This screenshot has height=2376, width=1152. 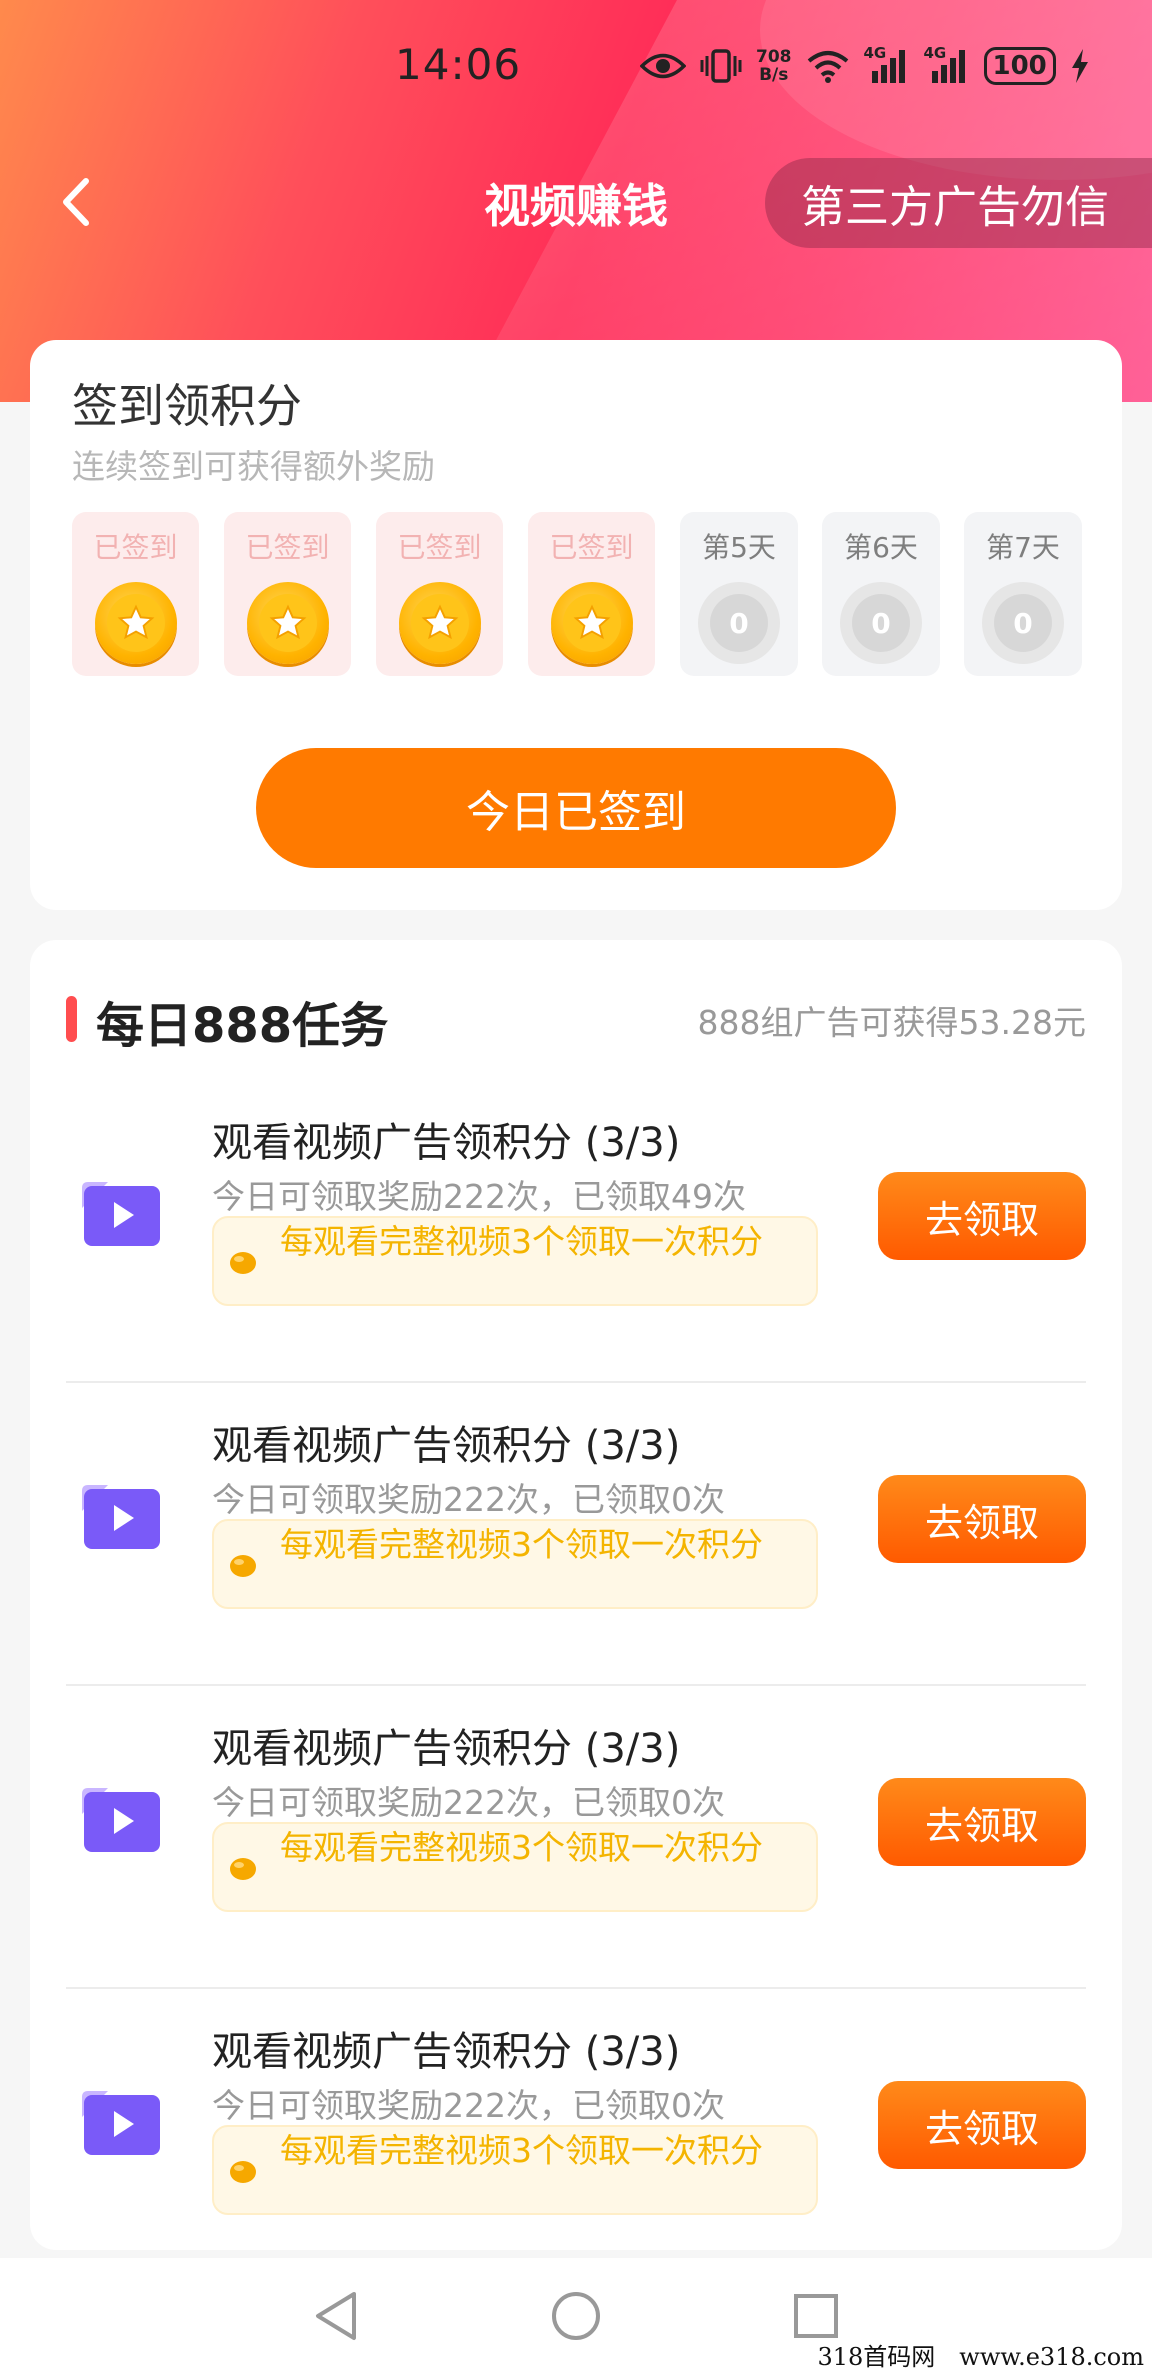 I want to click on task-description: 今日可领取奖励222次，已领取49次, so click(x=479, y=1196).